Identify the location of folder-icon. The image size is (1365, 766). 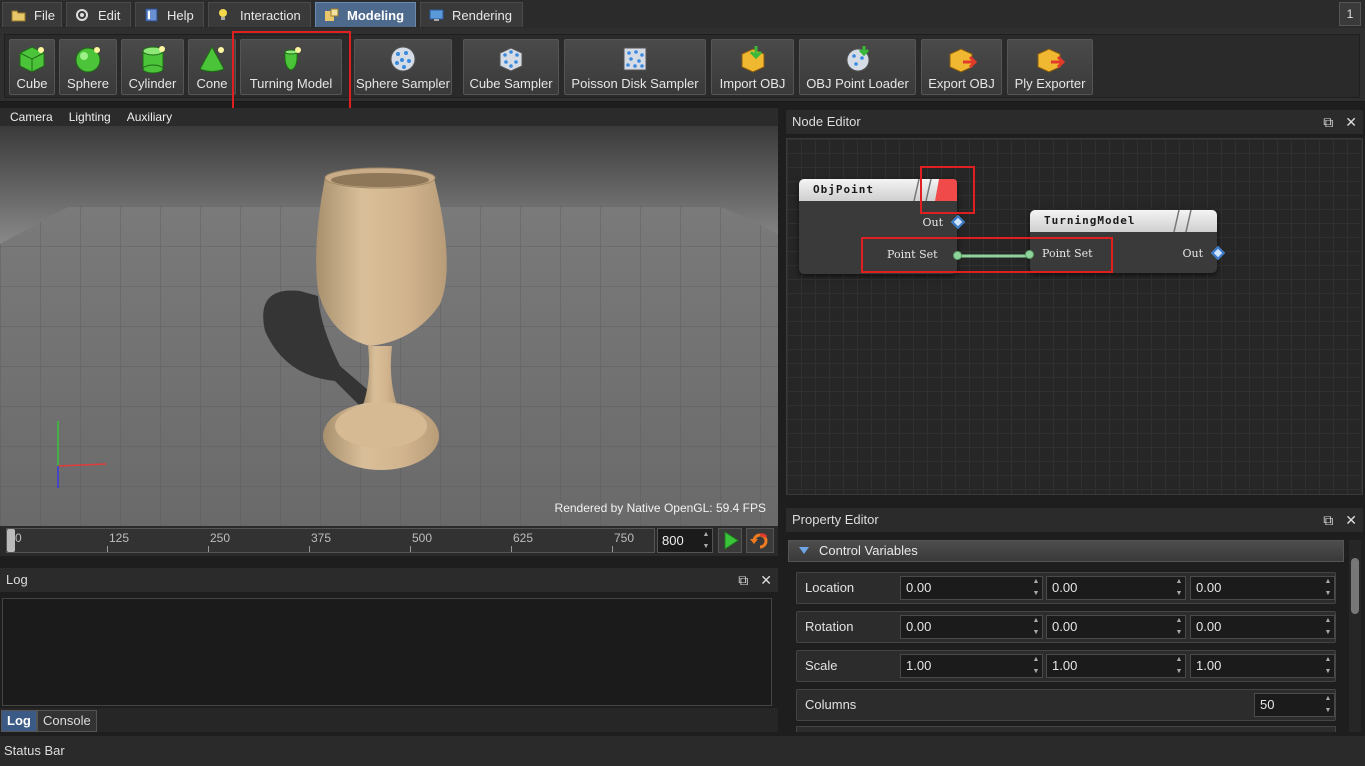
(18, 15).